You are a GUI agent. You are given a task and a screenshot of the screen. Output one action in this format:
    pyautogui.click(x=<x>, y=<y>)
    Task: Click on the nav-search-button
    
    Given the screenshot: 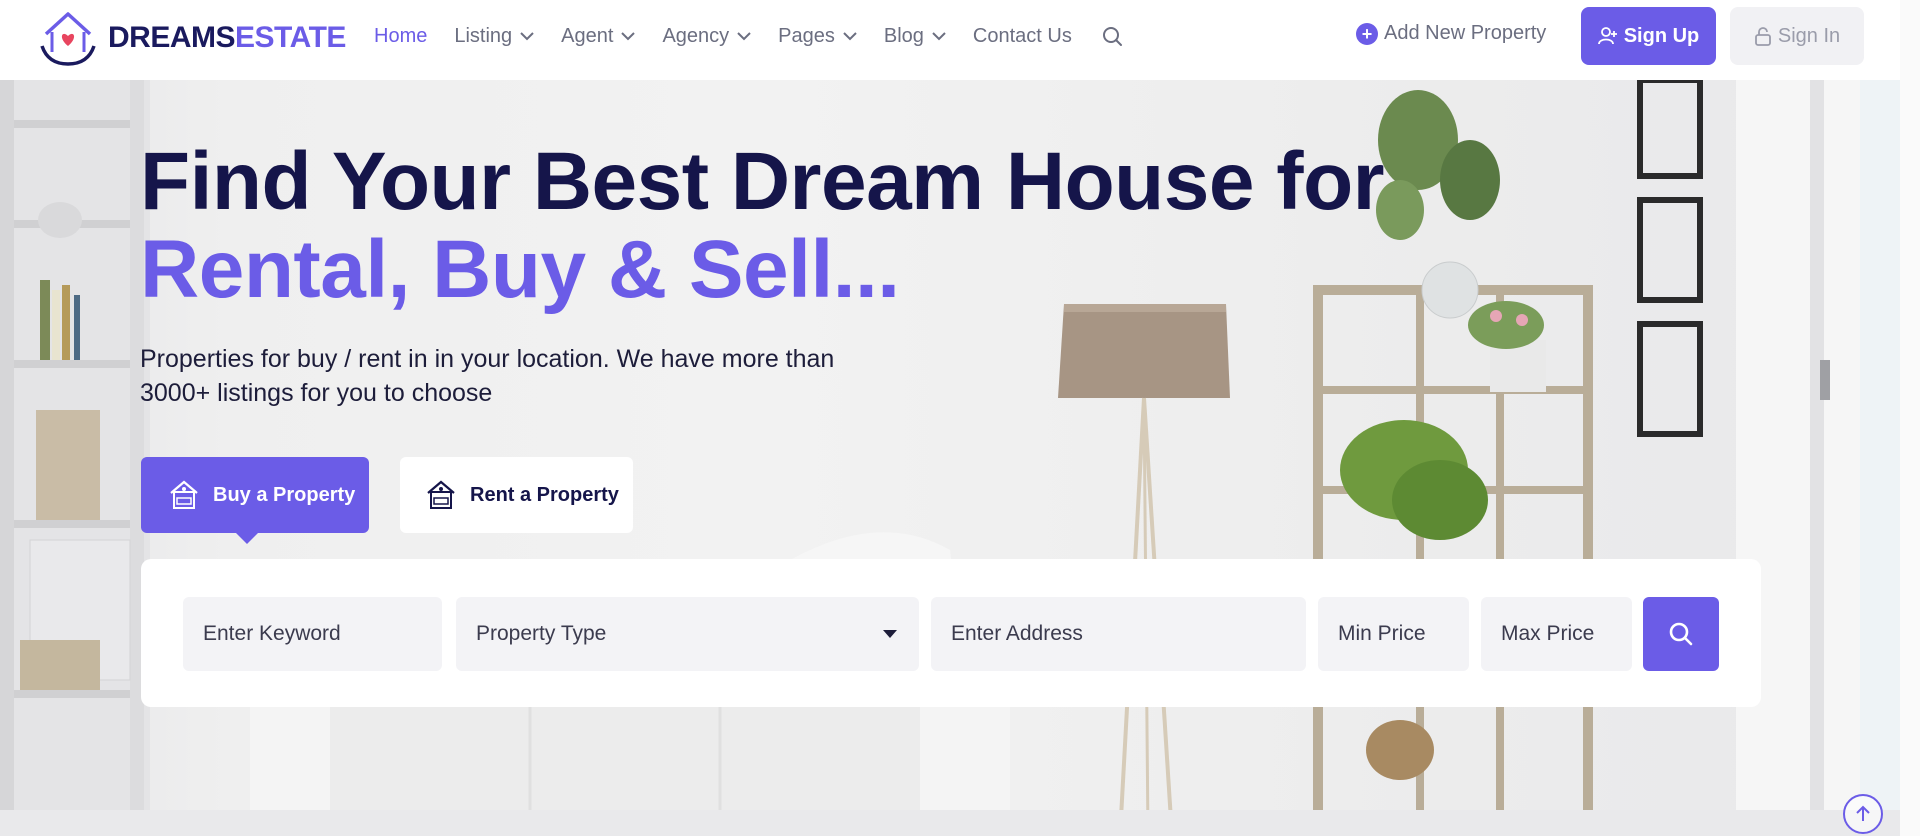 What is the action you would take?
    pyautogui.click(x=1112, y=36)
    